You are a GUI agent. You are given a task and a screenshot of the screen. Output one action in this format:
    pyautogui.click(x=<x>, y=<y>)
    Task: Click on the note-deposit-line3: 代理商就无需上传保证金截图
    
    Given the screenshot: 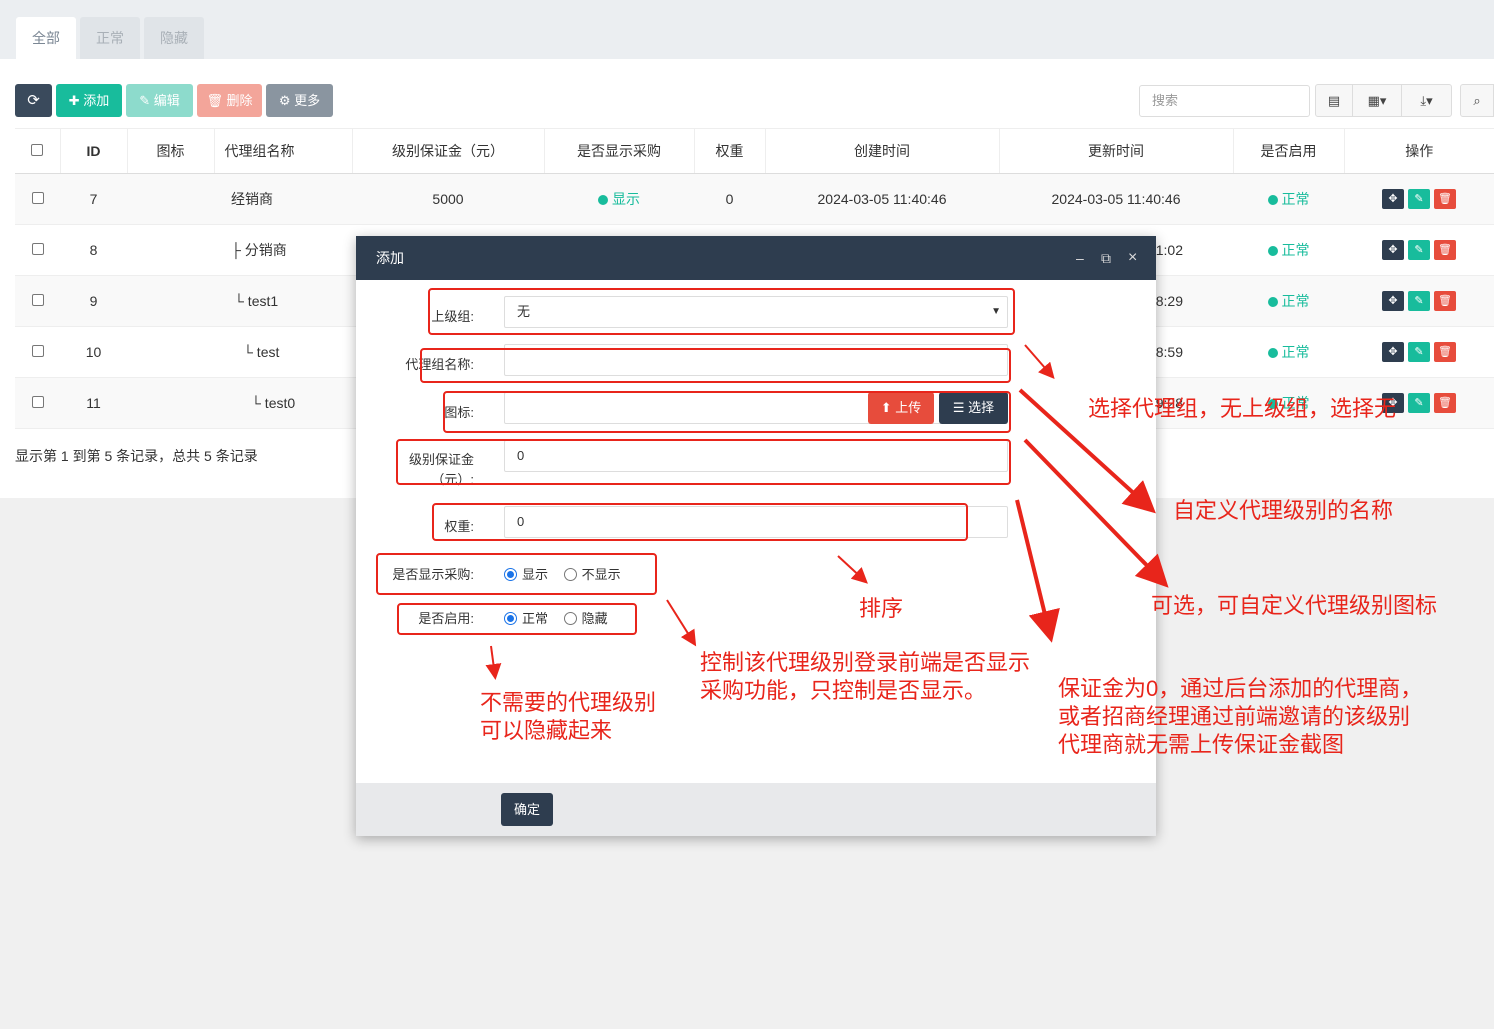 What is the action you would take?
    pyautogui.click(x=1201, y=744)
    